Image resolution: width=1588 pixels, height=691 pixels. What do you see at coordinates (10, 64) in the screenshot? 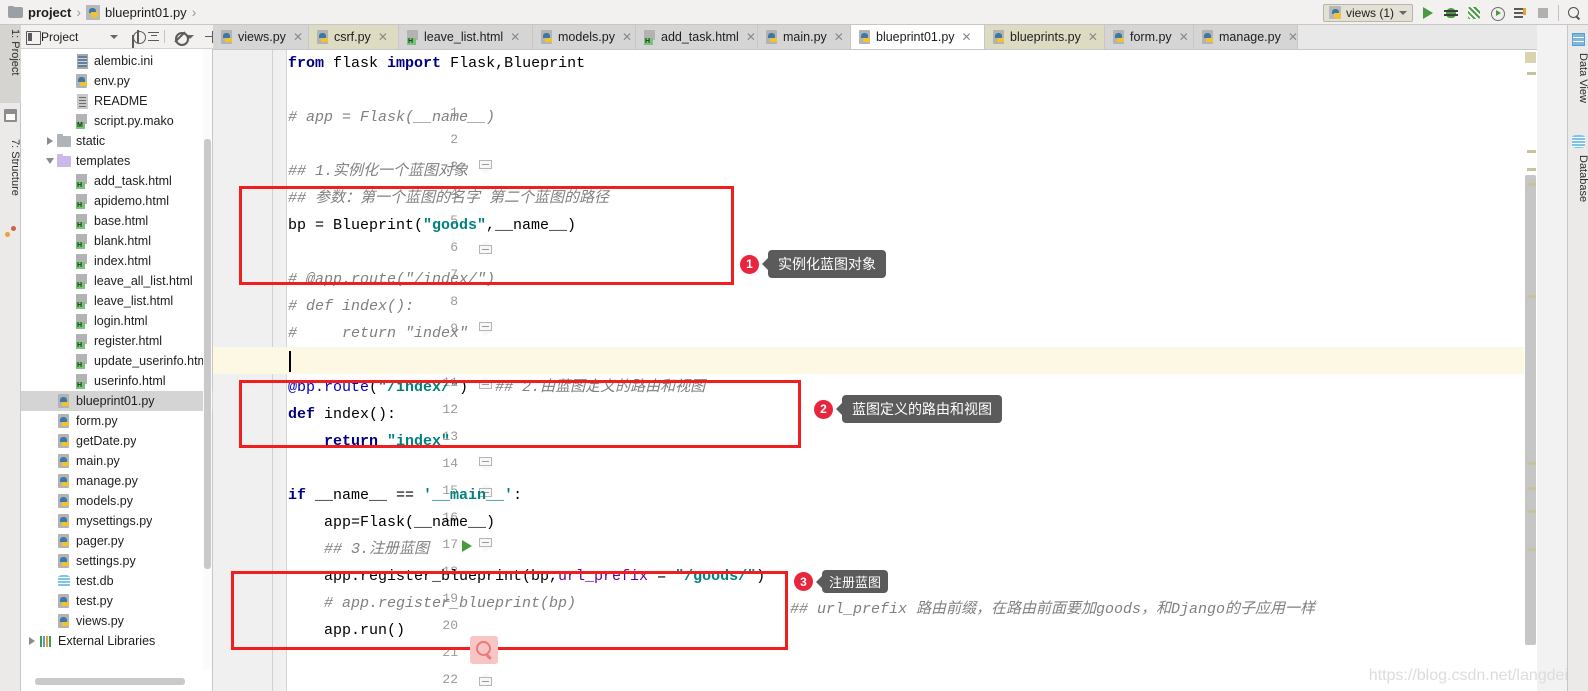
I see `sidebar-item-project: 1: Project` at bounding box center [10, 64].